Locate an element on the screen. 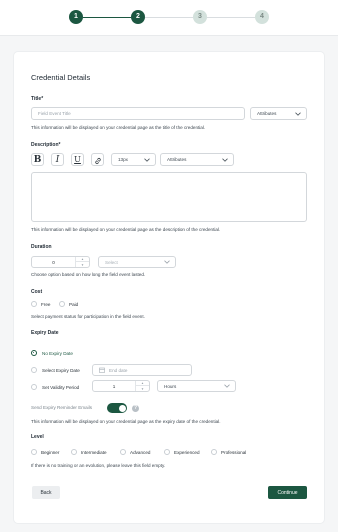 The width and height of the screenshot is (338, 532). radio-free is located at coordinates (34, 304).